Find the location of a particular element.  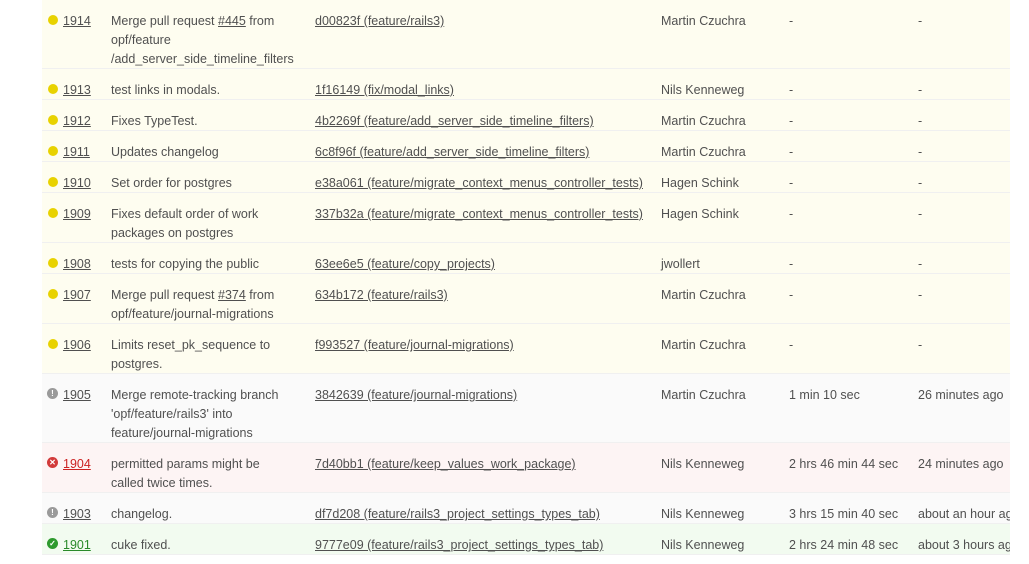

build-number-cell: 1906 is located at coordinates (77, 345).